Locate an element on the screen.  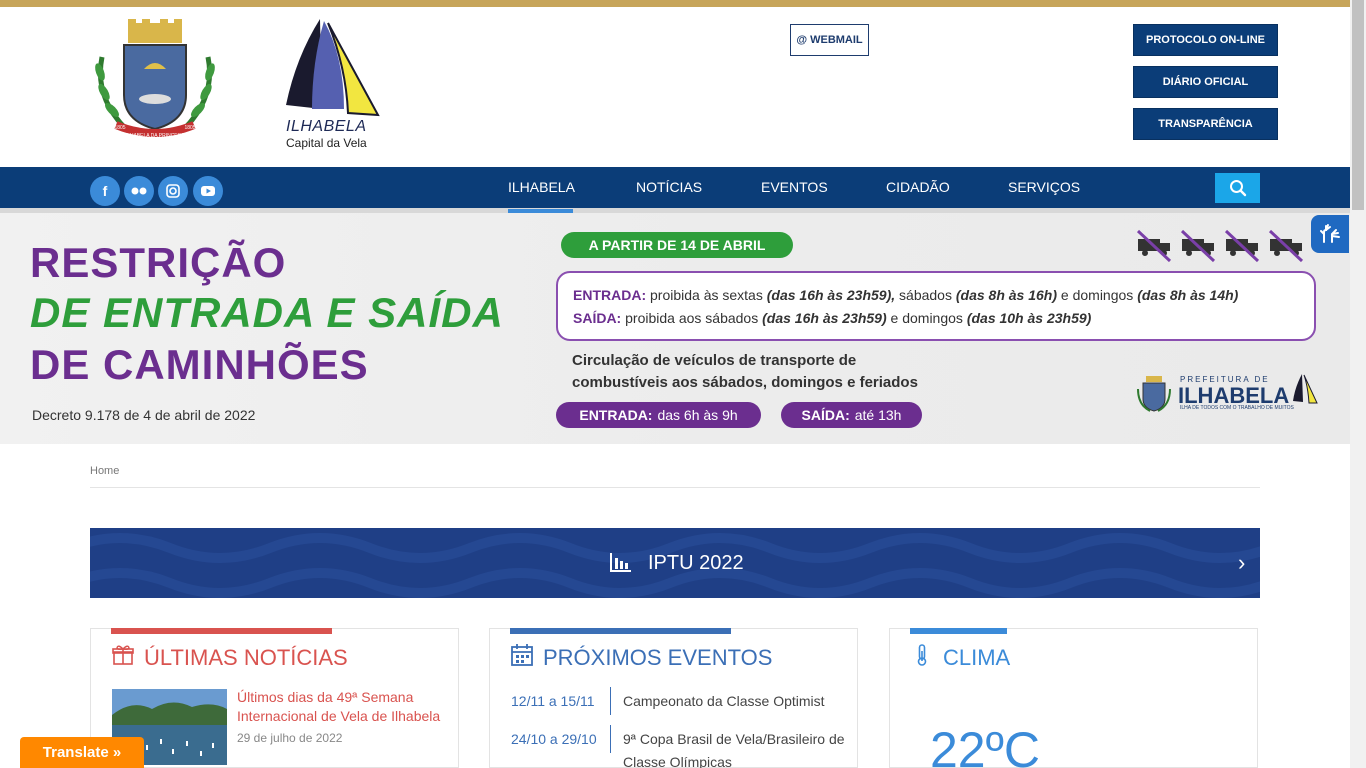
breadcrumb-divider is located at coordinates (675, 487).